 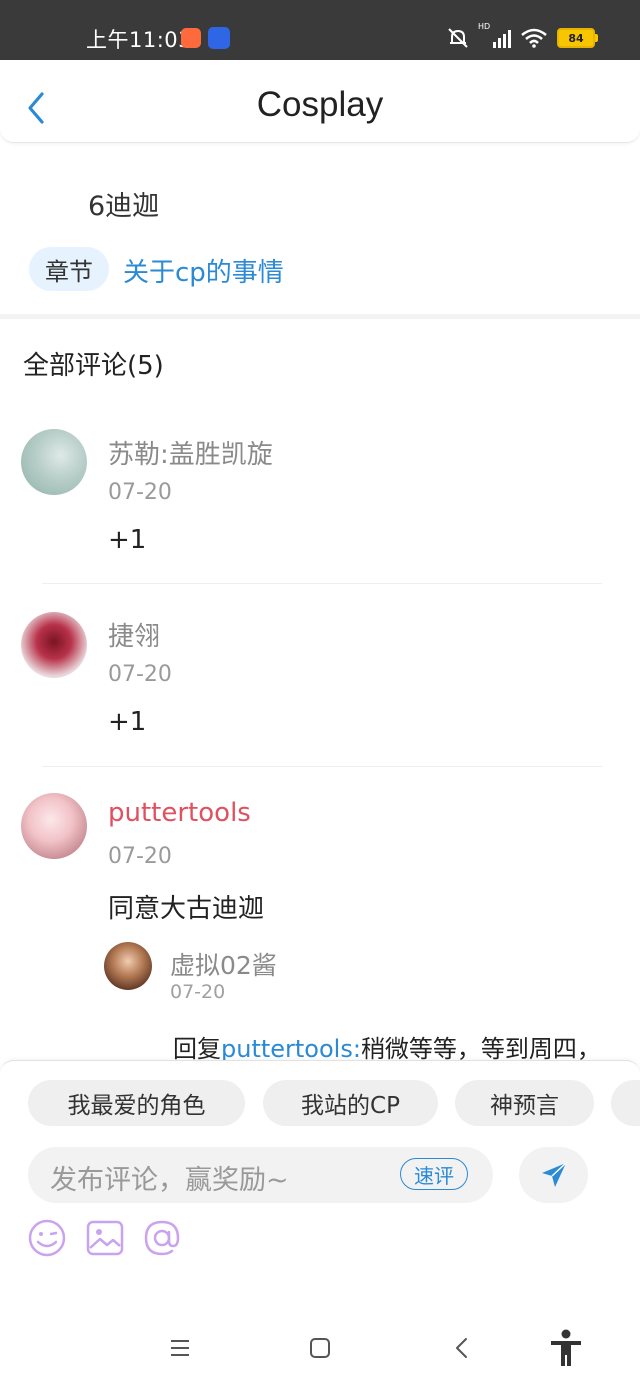 What do you see at coordinates (566, 1348) in the screenshot?
I see `accessibility-icon` at bounding box center [566, 1348].